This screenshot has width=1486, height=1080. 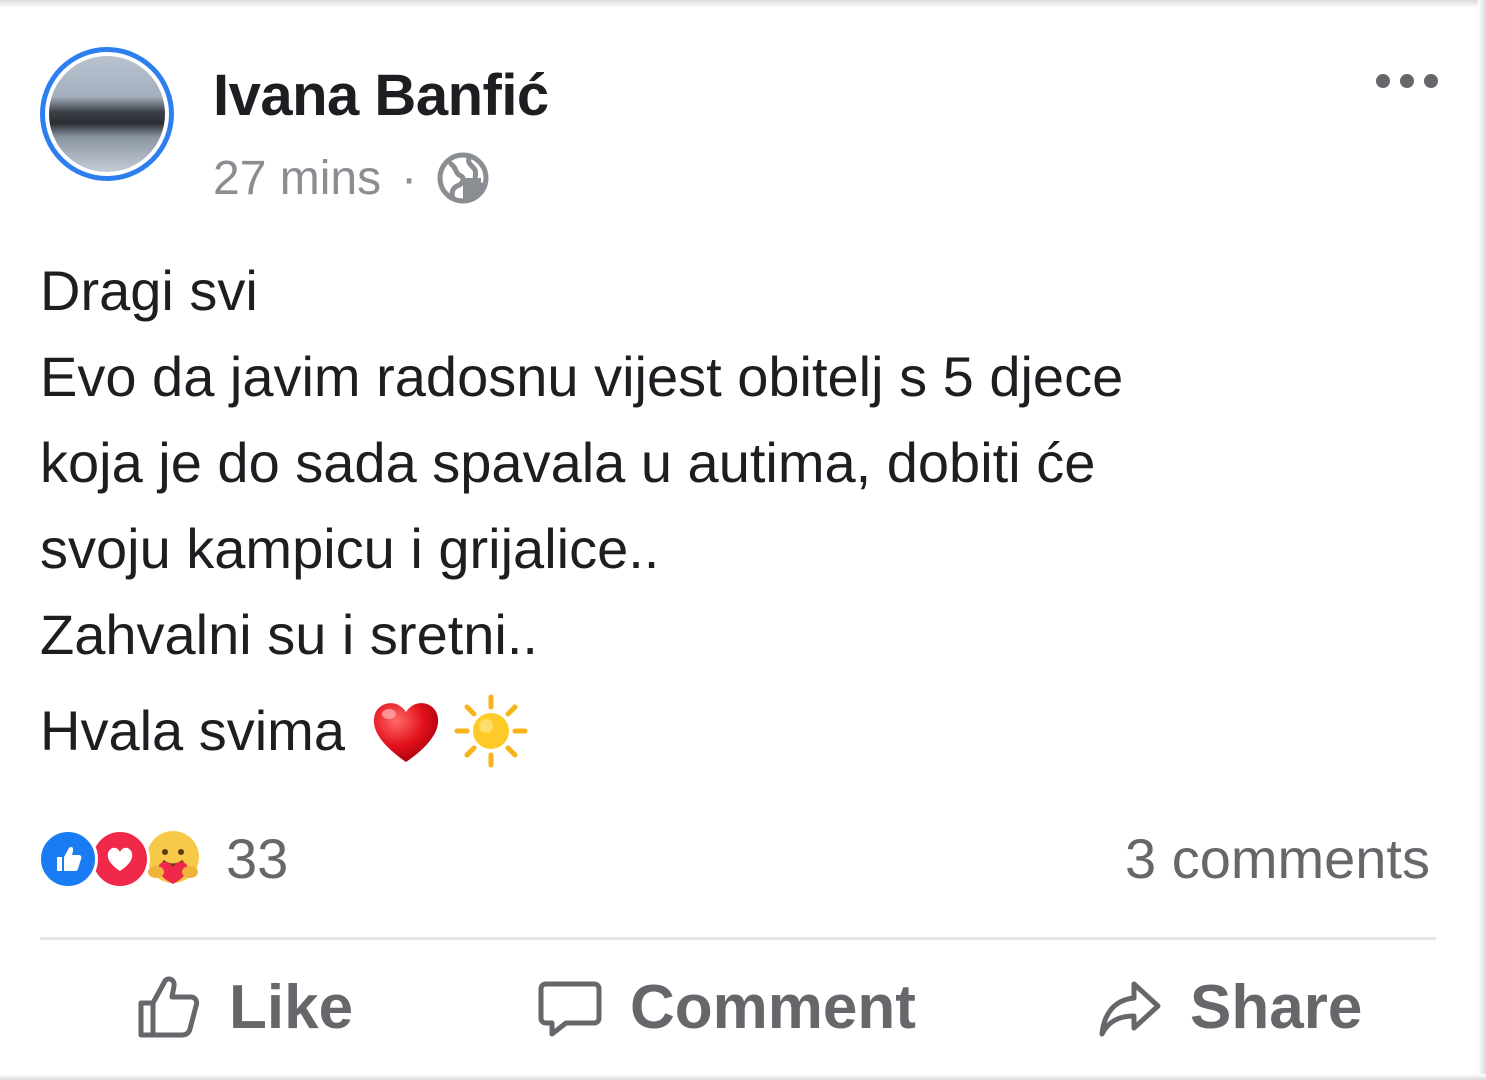 I want to click on like-label: Like, so click(x=291, y=1007).